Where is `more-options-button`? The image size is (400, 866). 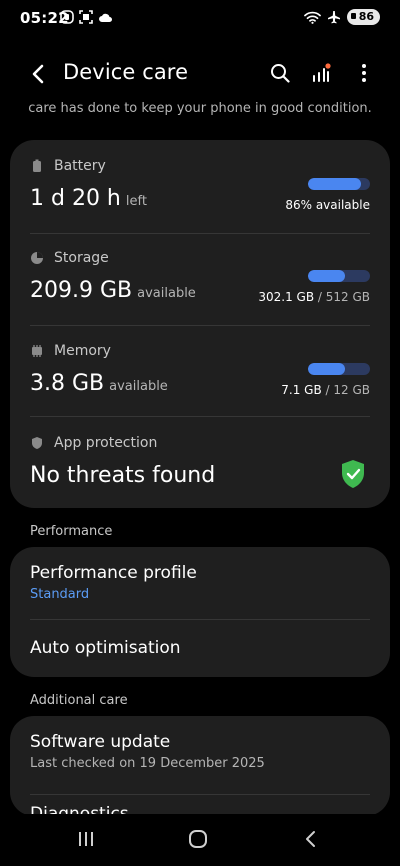
more-options-button is located at coordinates (364, 73).